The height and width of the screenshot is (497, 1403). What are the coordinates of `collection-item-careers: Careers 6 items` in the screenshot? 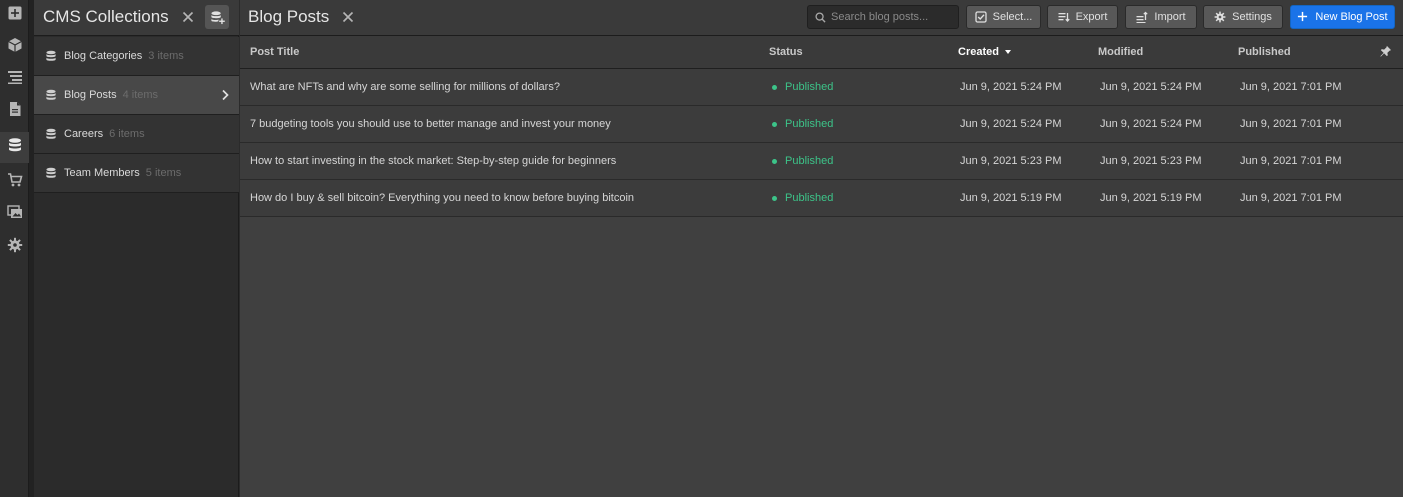 It's located at (136, 134).